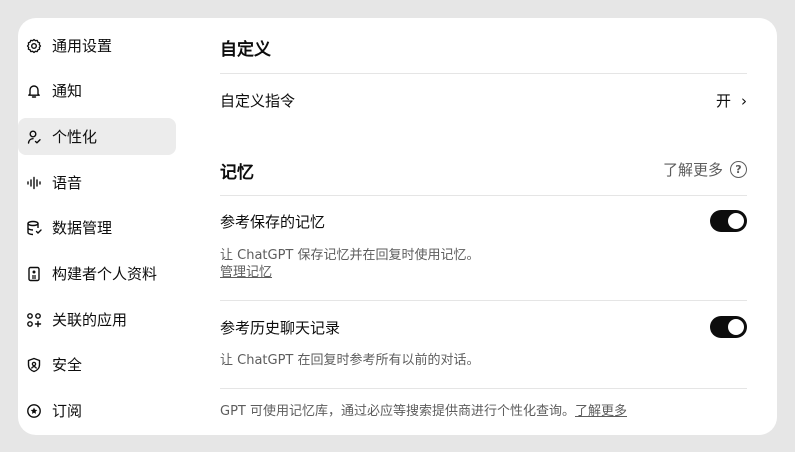 This screenshot has height=452, width=795. Describe the element at coordinates (90, 320) in the screenshot. I see `sidebar-item-label: 关联的应用` at that location.